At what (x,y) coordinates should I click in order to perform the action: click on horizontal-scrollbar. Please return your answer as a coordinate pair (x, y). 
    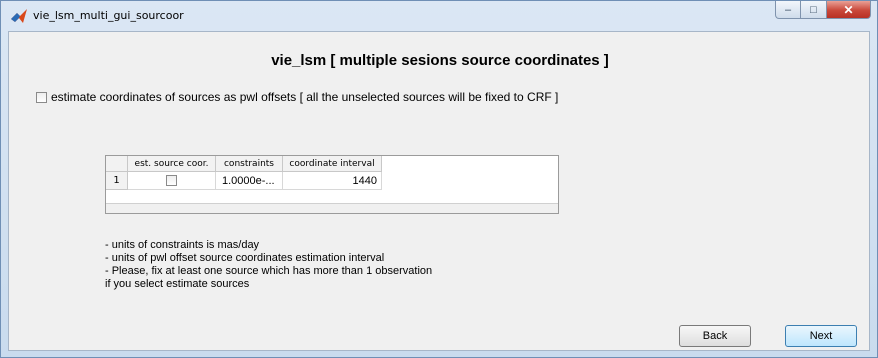
    Looking at the image, I should click on (332, 208).